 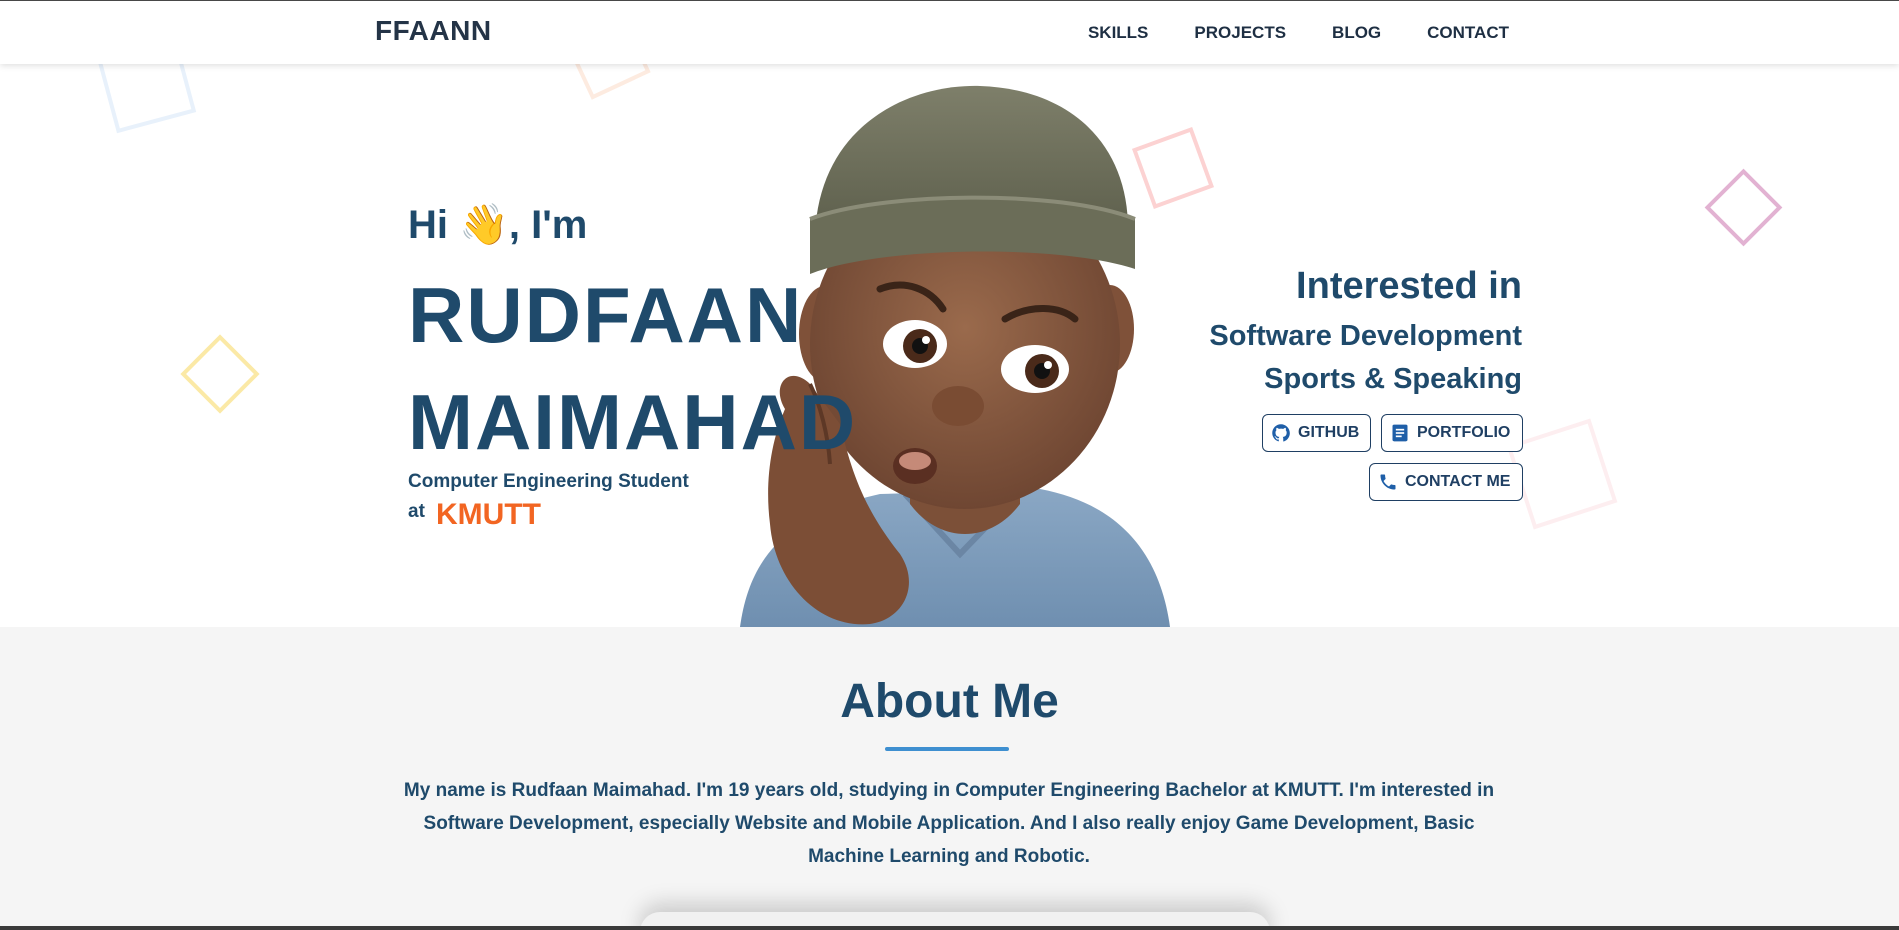 What do you see at coordinates (1329, 432) in the screenshot?
I see `github-button-label: GITHUB` at bounding box center [1329, 432].